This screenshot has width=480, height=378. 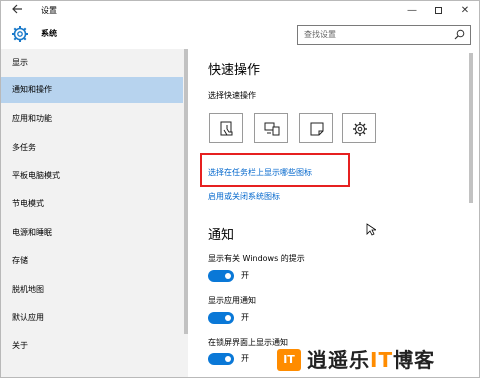 I want to click on minimize-icon: —, so click(x=412, y=10).